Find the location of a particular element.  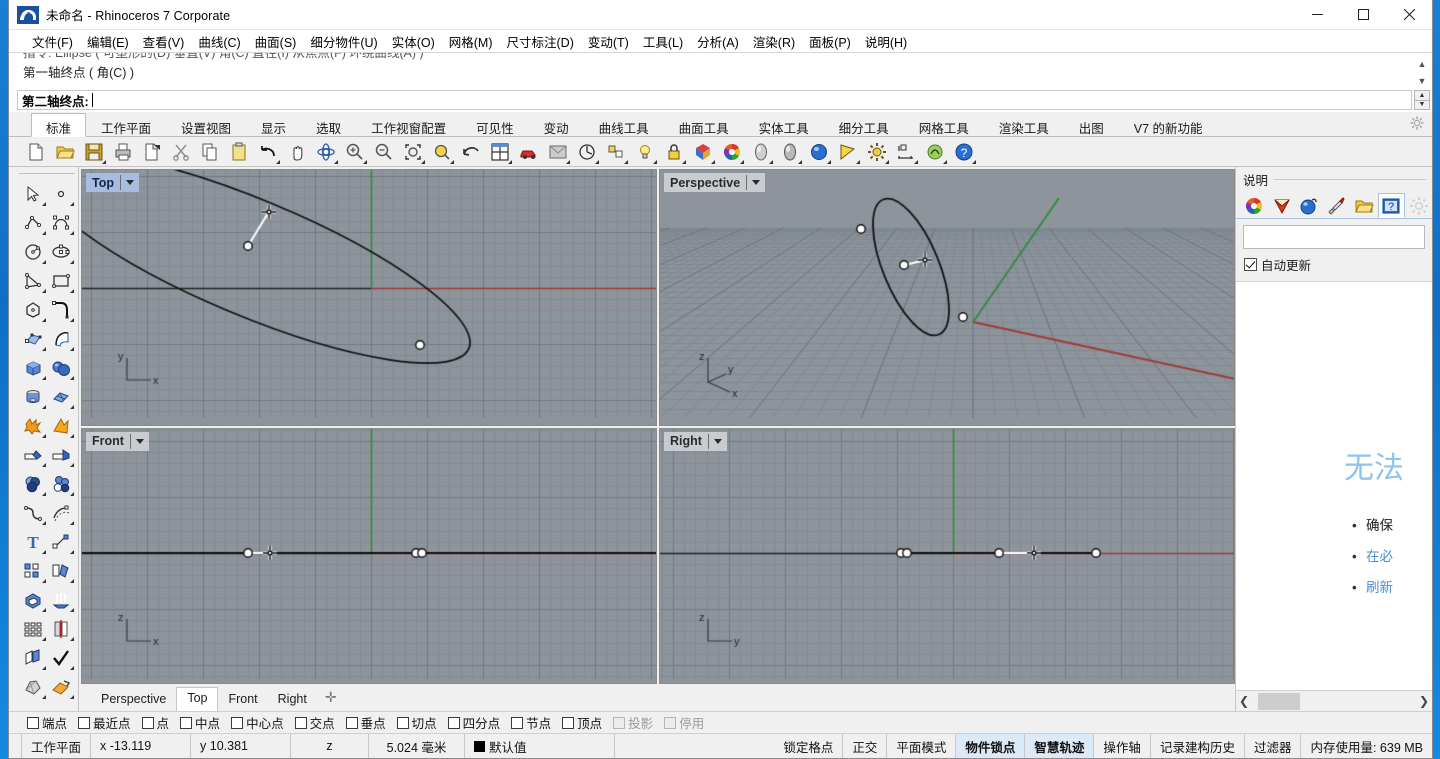

toolbar-options-gear-icon is located at coordinates (1417, 124).